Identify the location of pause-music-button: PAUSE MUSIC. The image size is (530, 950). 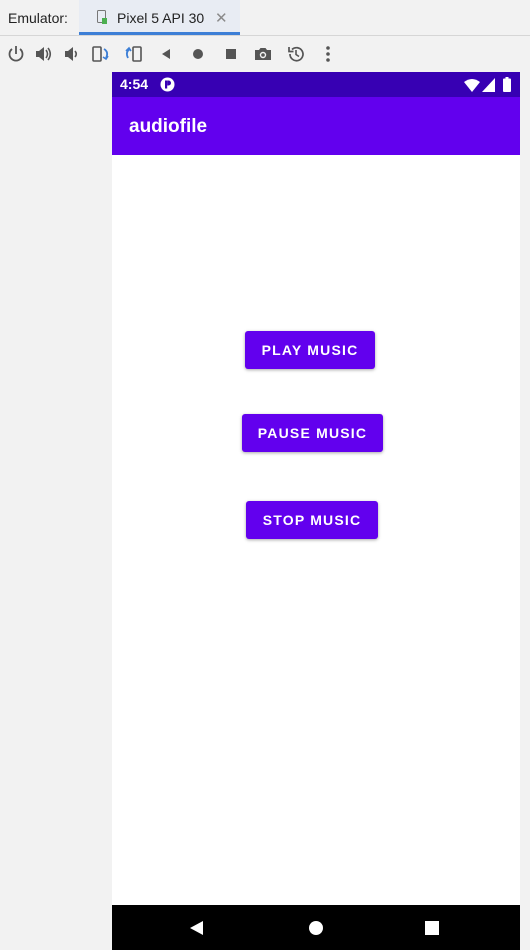
(312, 433).